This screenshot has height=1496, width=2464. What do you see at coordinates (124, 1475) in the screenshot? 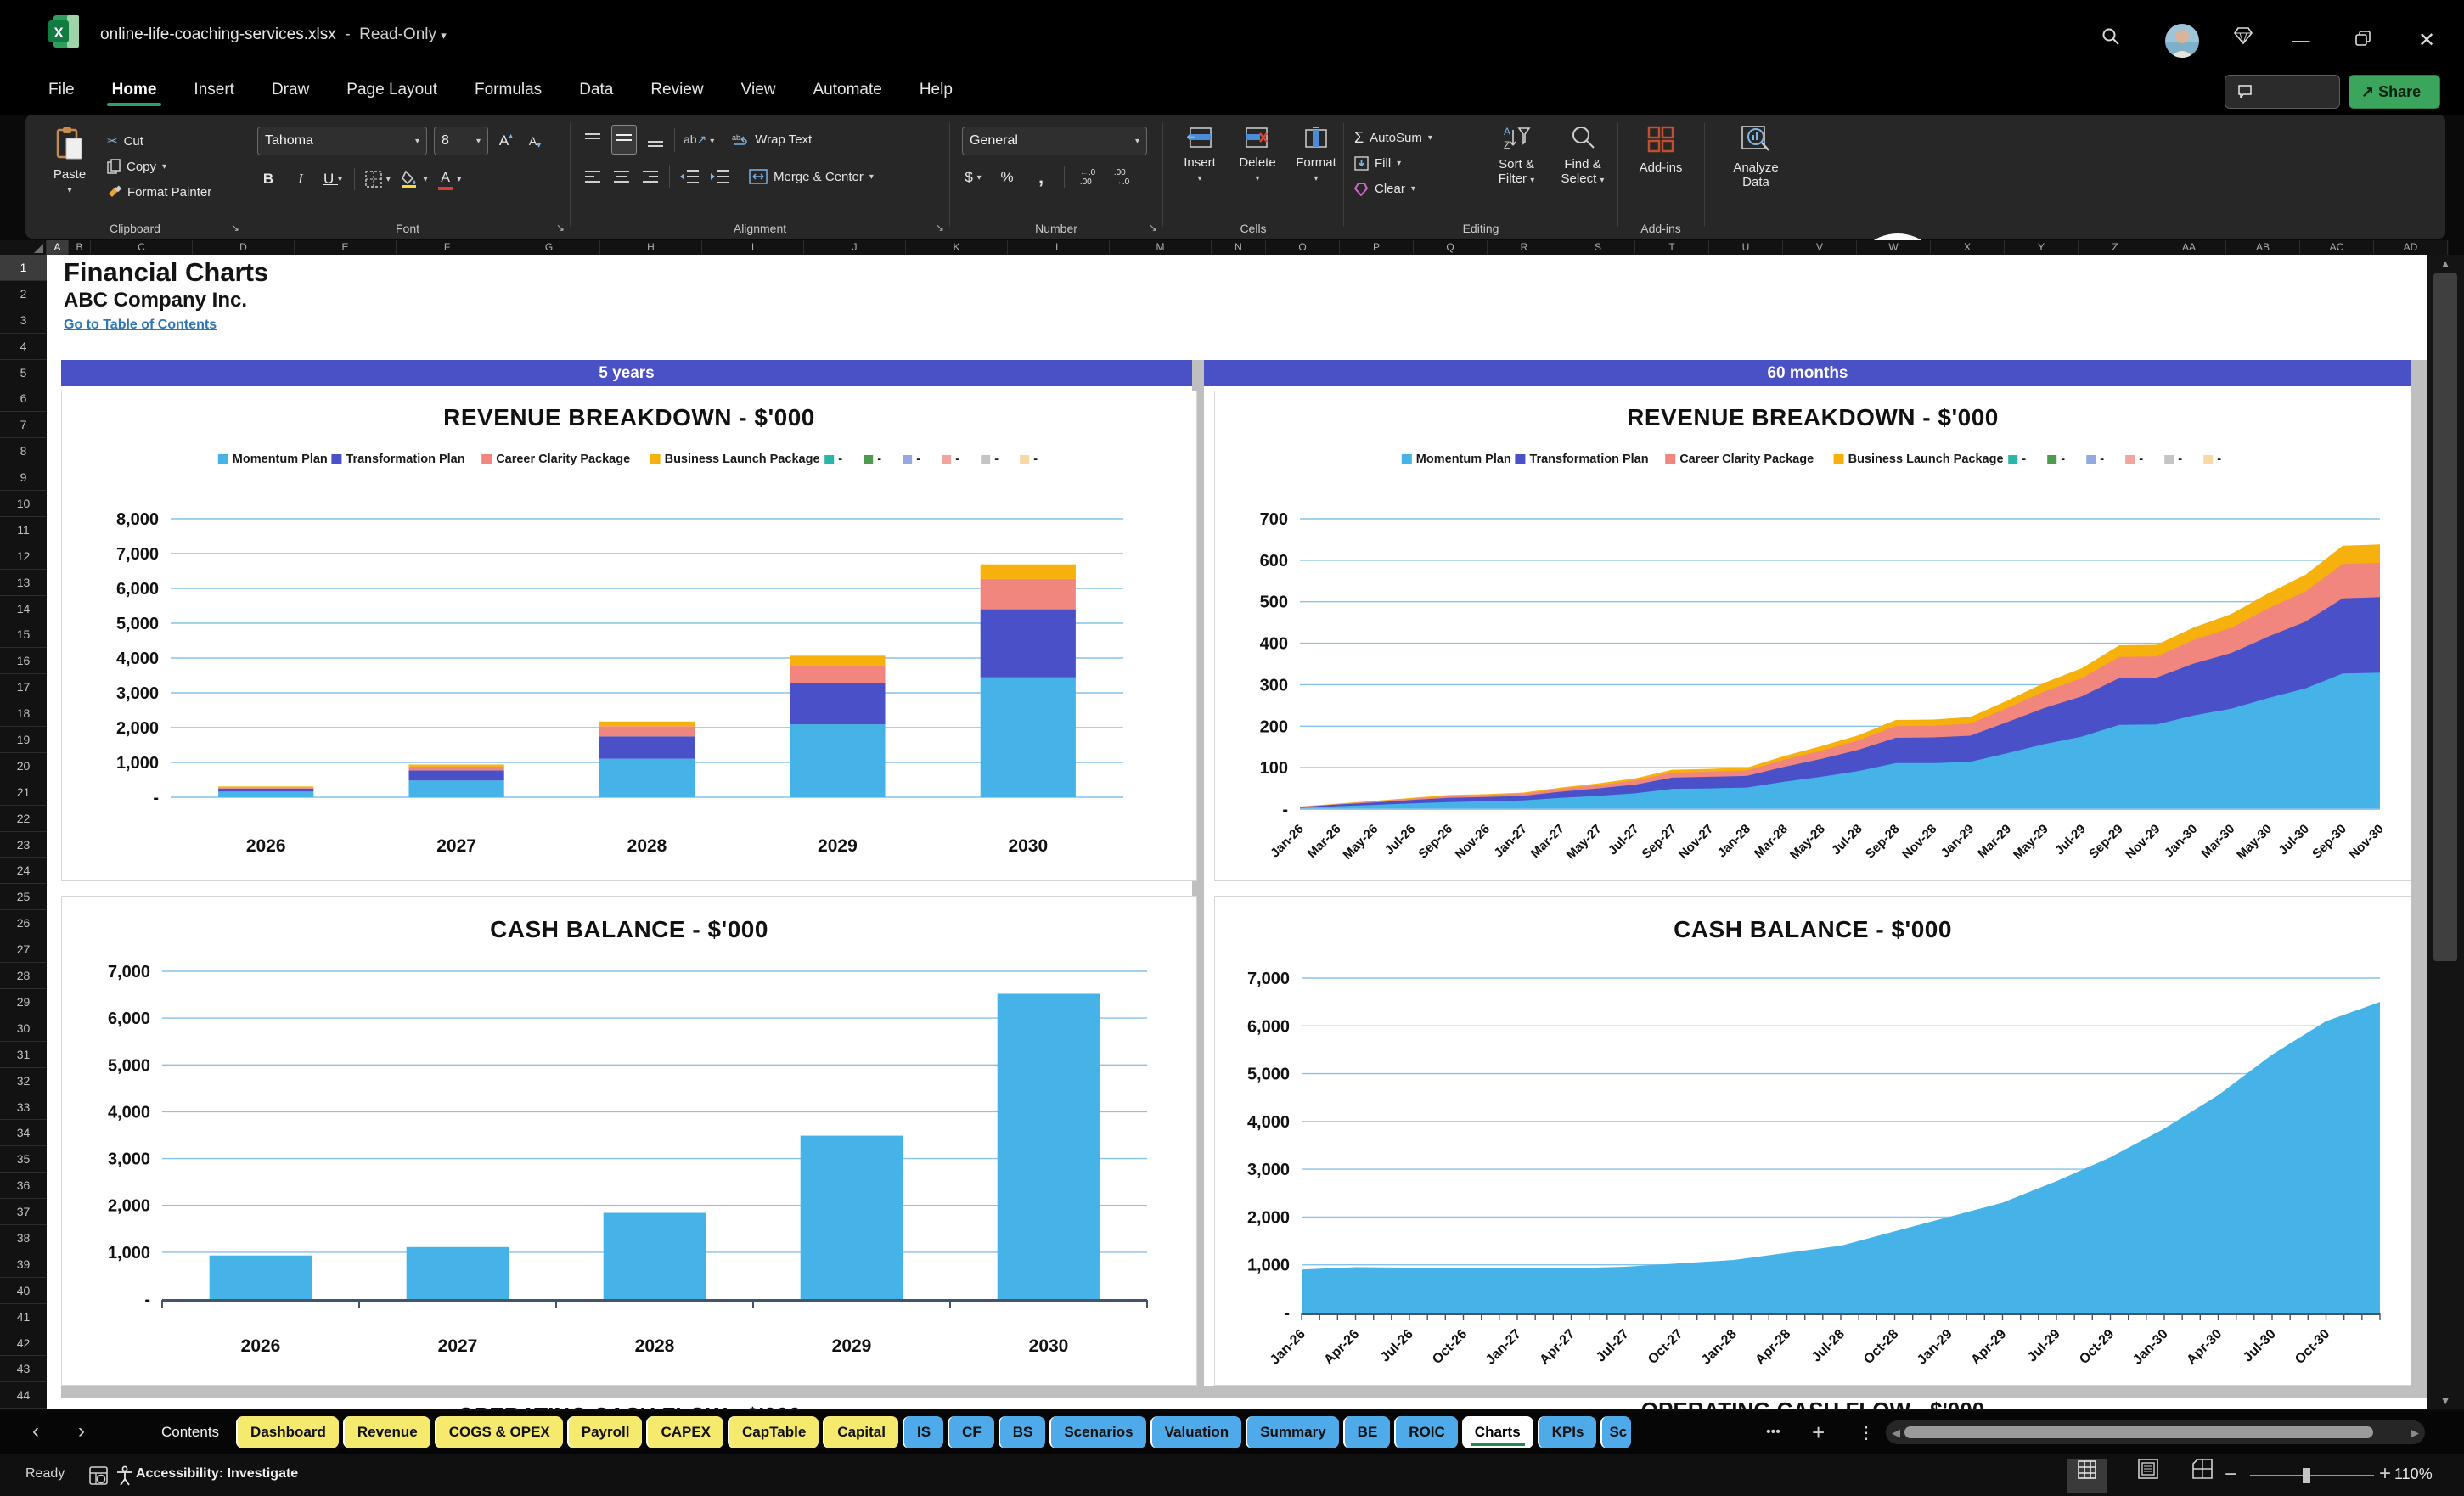
I see `accessibility-icon` at bounding box center [124, 1475].